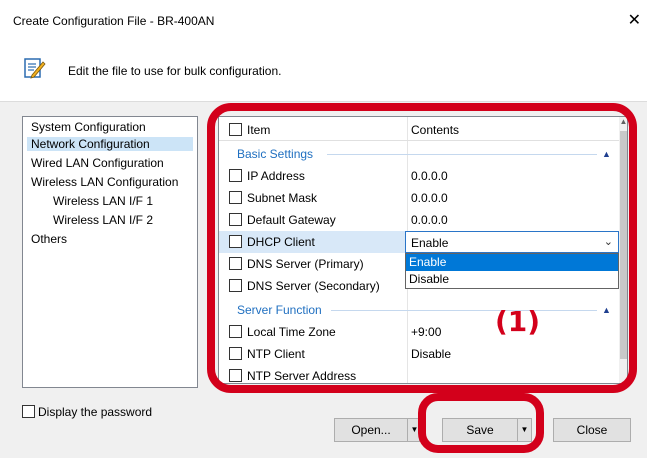 The height and width of the screenshot is (458, 647). Describe the element at coordinates (28, 411) in the screenshot. I see `password-checkbox-box` at that location.